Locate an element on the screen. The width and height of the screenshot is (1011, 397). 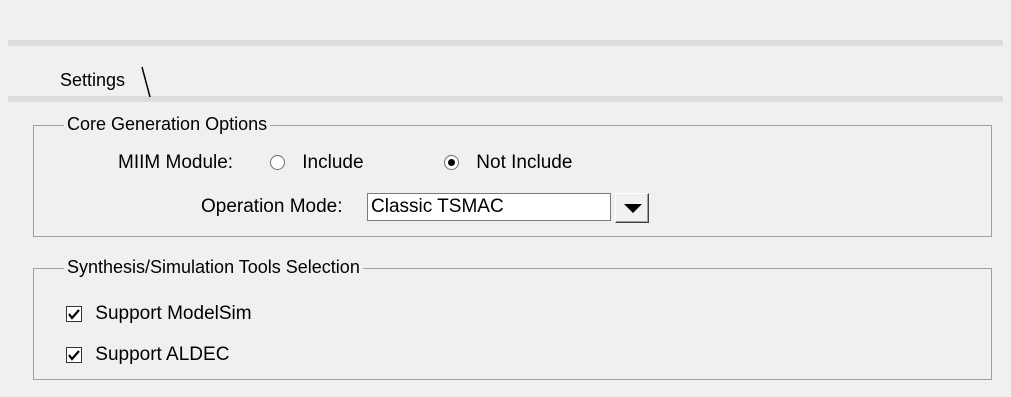
core-generation-legend: Core Generation Options is located at coordinates (167, 124).